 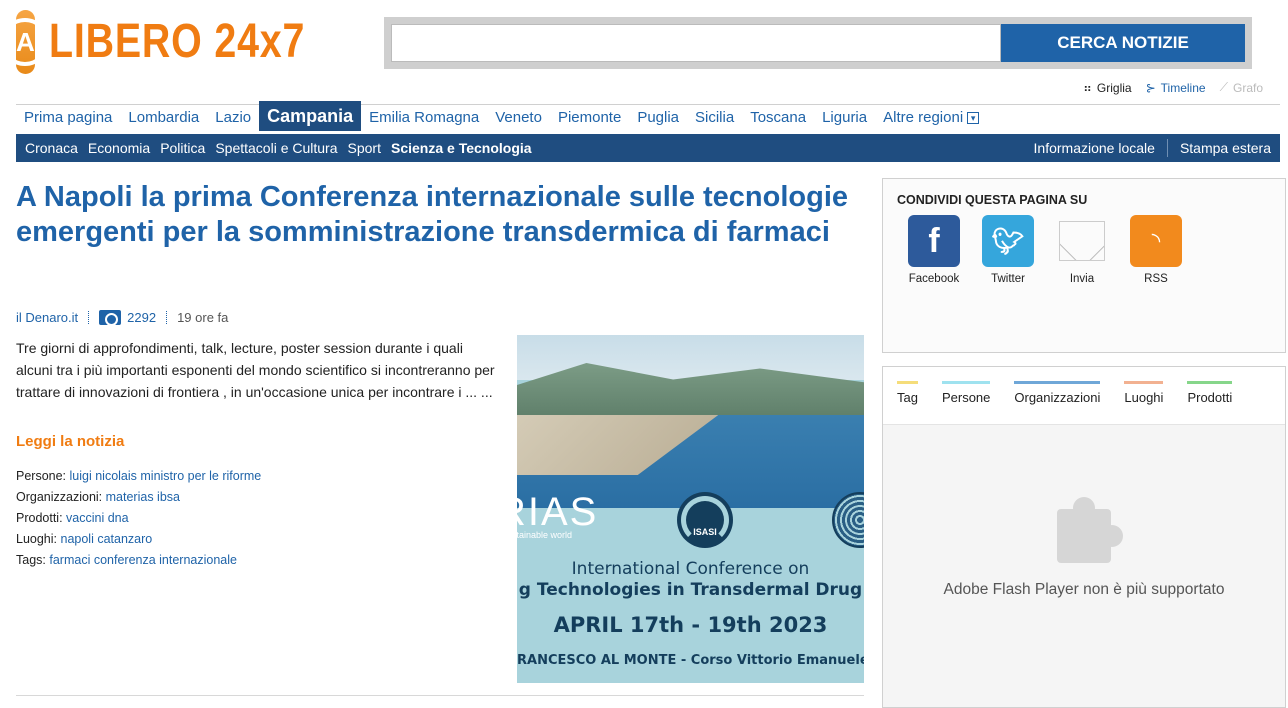 I want to click on flash-message: Adobe Flash Player non è più supportato, so click(x=1084, y=589).